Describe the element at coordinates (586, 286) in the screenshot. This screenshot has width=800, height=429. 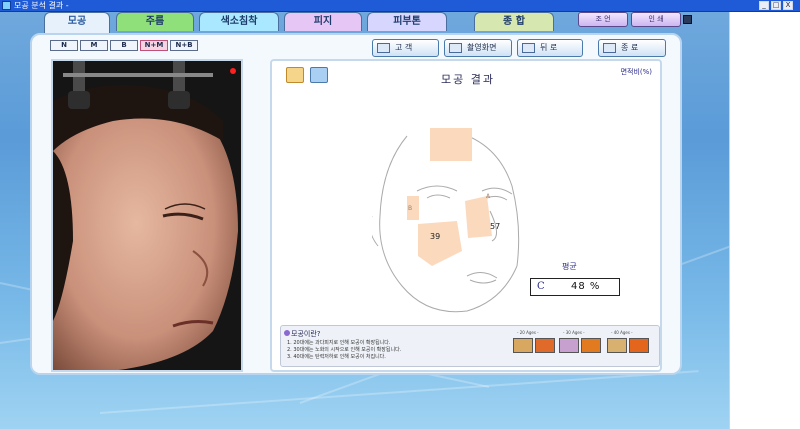
I see `average-value: 48 %` at that location.